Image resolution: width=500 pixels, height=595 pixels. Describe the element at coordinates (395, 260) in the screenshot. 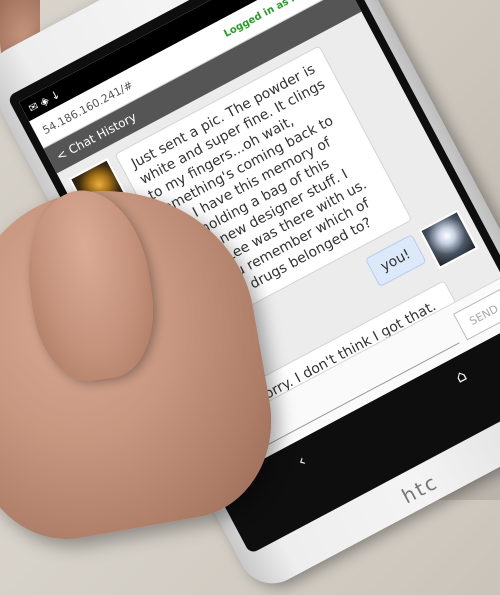

I see `message-bubble: you!` at that location.